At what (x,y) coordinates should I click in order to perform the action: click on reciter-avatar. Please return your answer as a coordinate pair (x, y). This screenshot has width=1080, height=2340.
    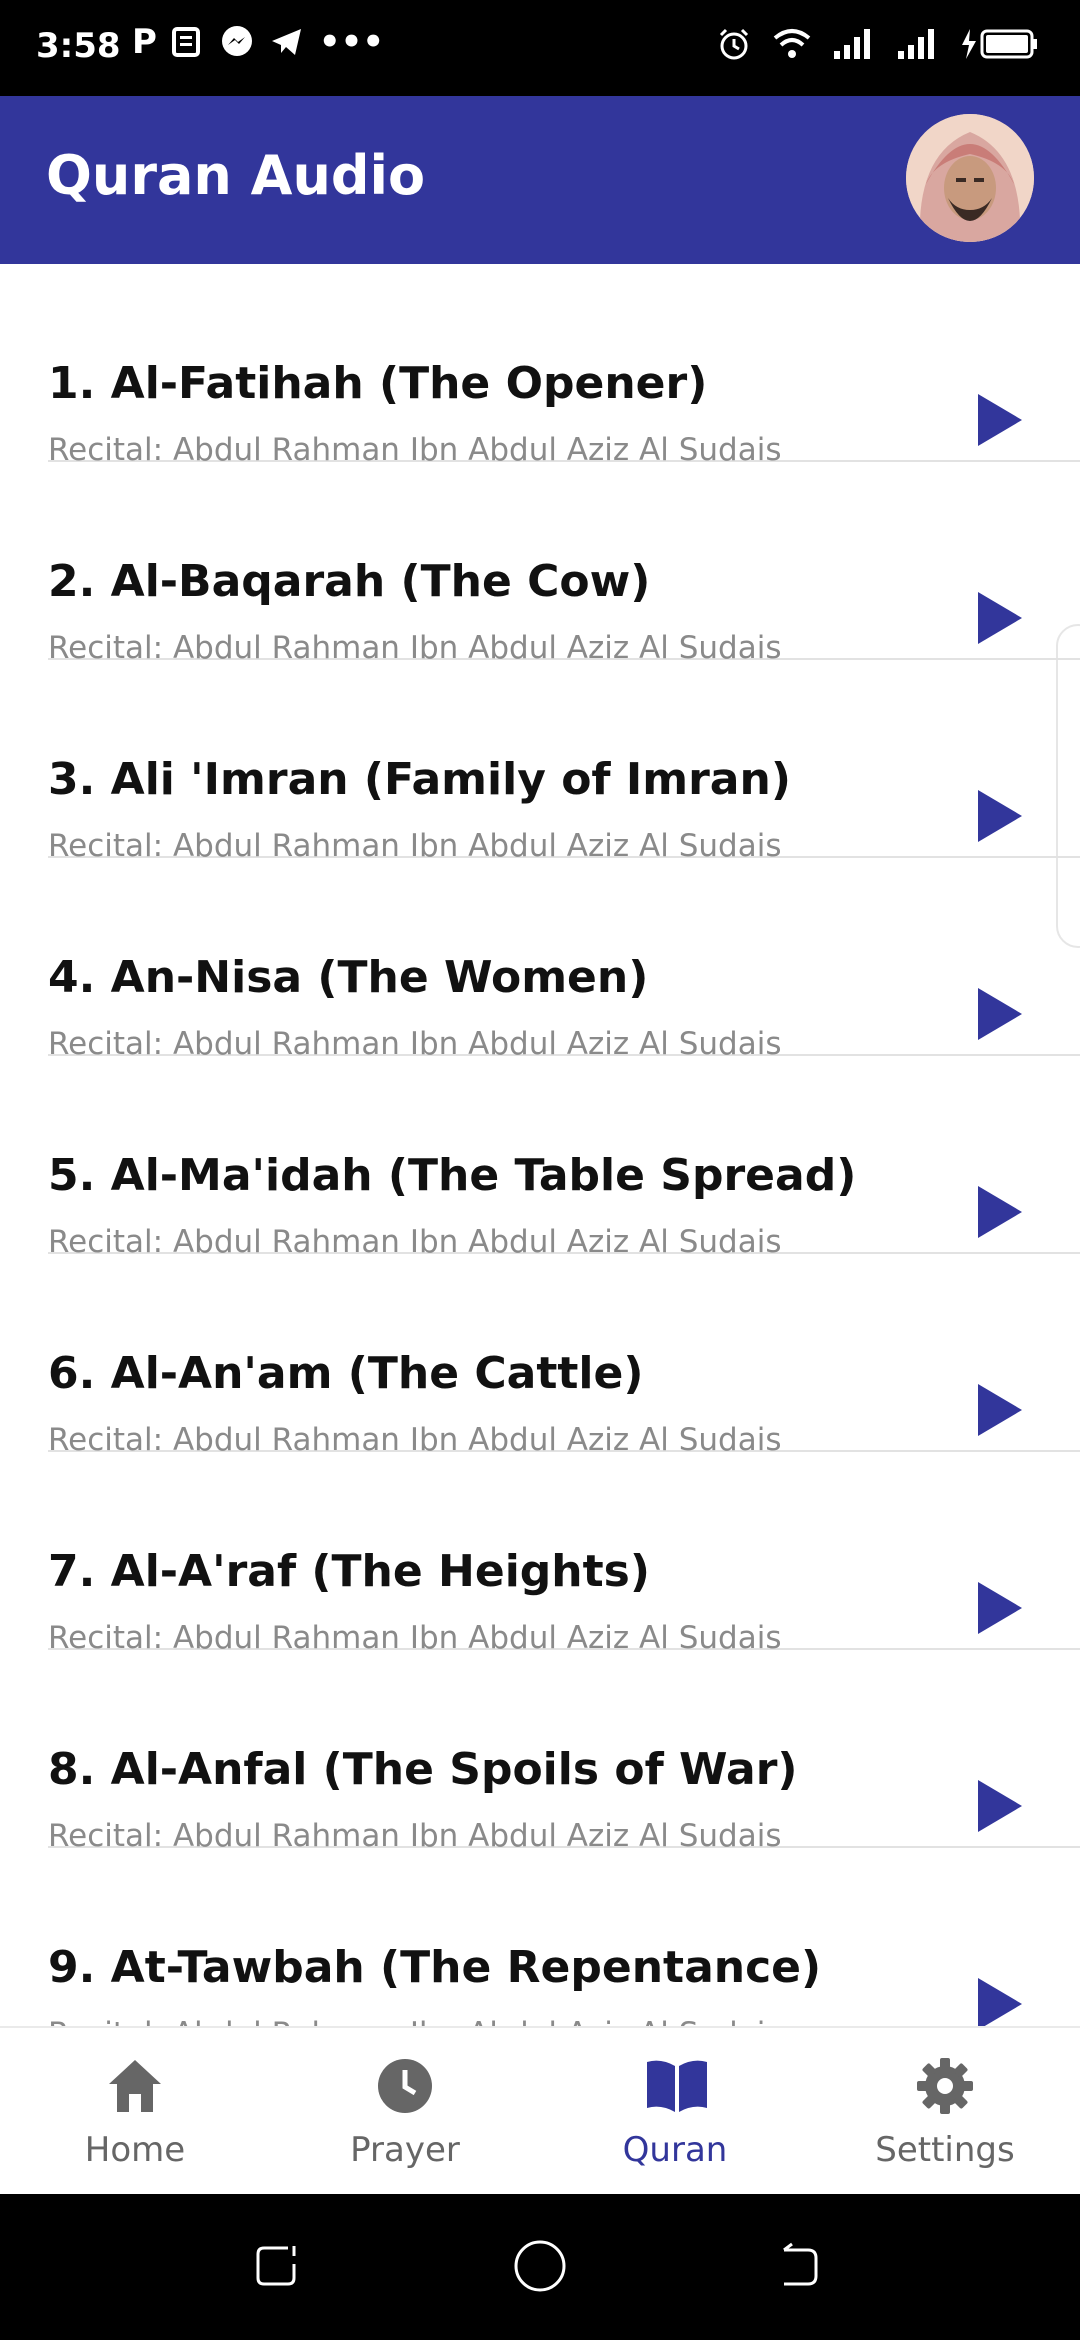
    Looking at the image, I should click on (970, 178).